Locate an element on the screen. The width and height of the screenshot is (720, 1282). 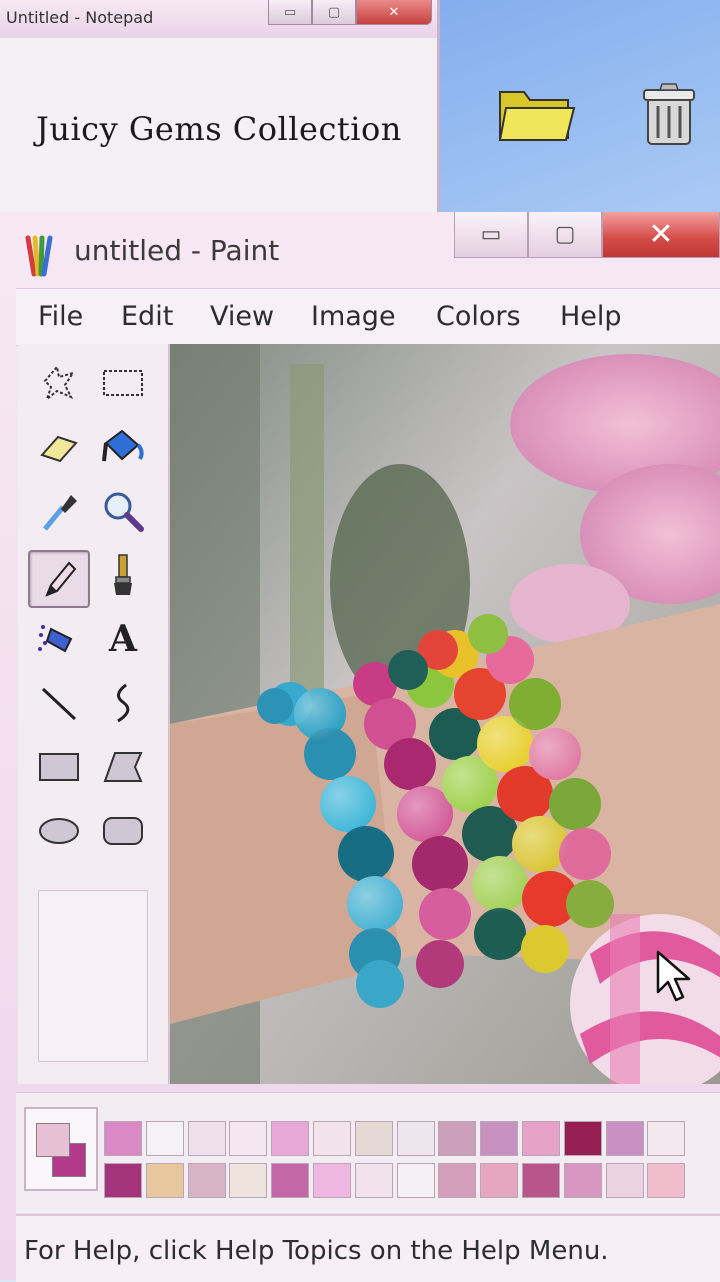
text-tool: A is located at coordinates (123, 639).